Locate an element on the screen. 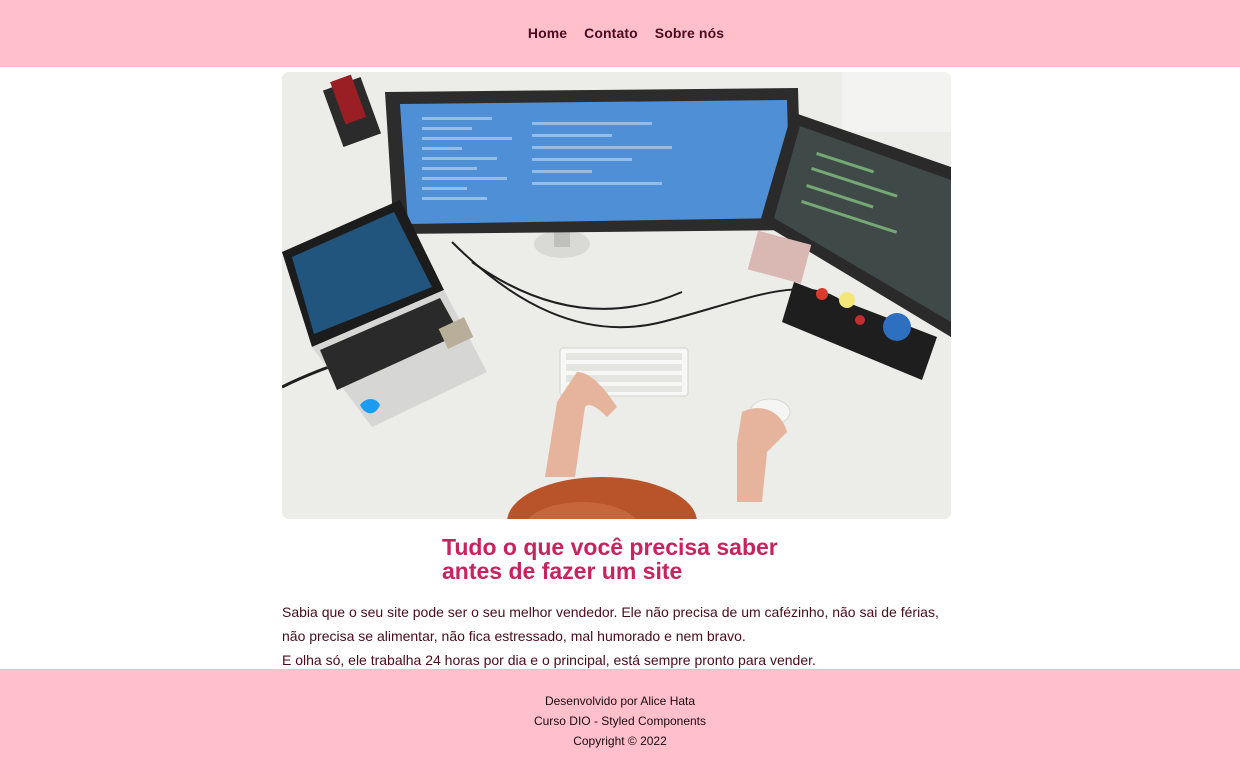 This screenshot has height=774, width=1240. footer-course: Curso DIO - Styled Components is located at coordinates (620, 720).